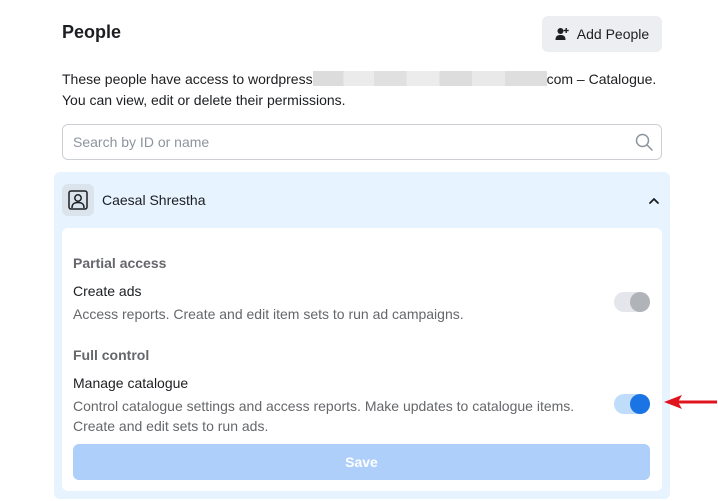  Describe the element at coordinates (601, 79) in the screenshot. I see `description-suffix: com – Catalogue.` at that location.